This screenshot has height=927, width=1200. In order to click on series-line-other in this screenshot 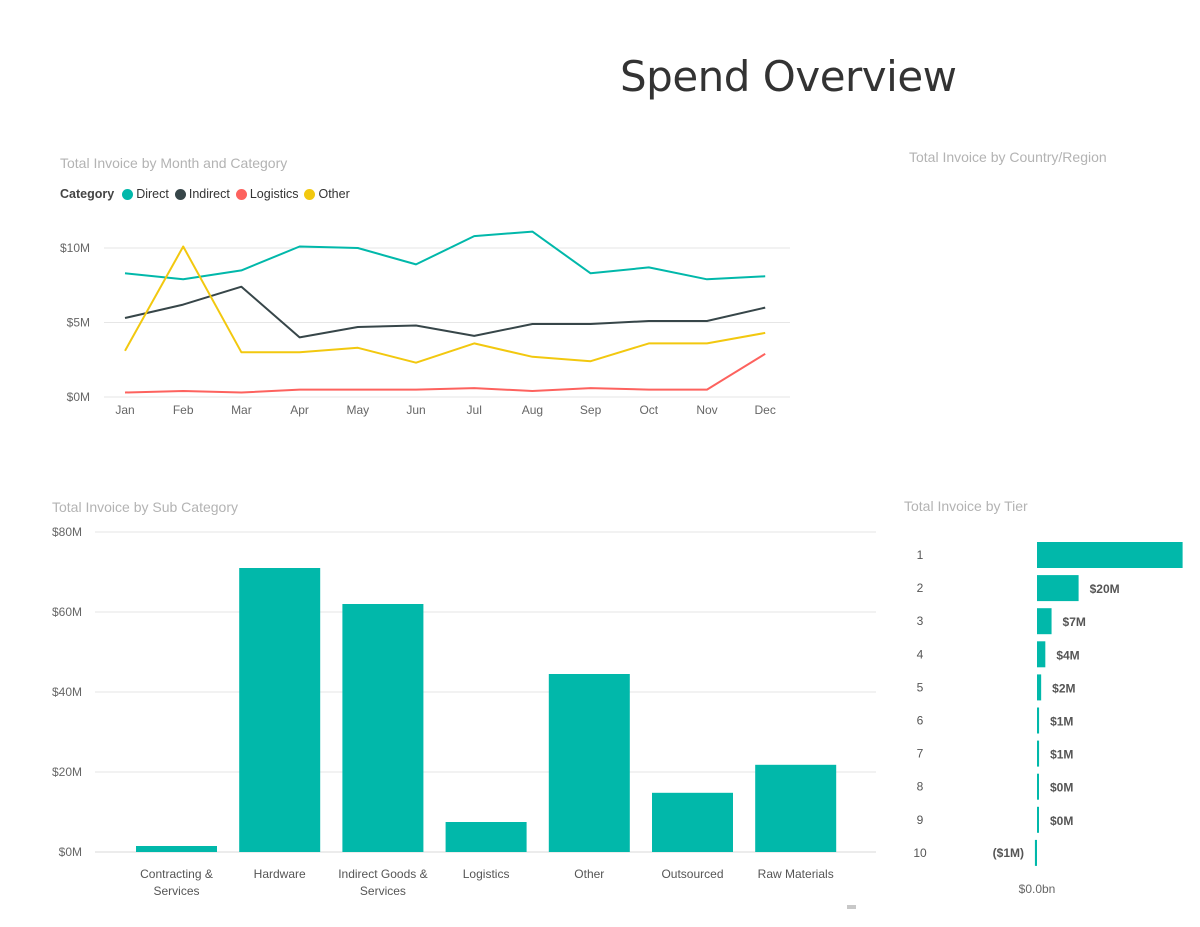, I will do `click(445, 304)`.